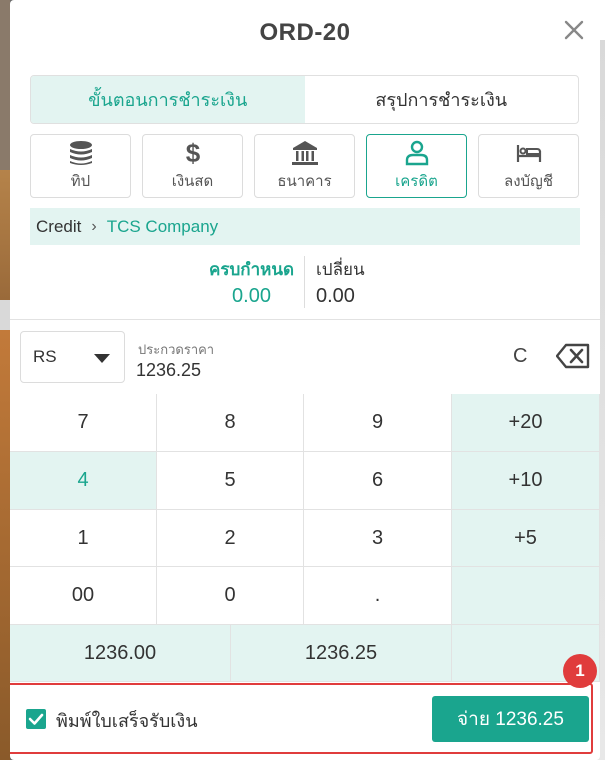  What do you see at coordinates (251, 282) in the screenshot?
I see `due-block: ครบกำหนด 0.00` at bounding box center [251, 282].